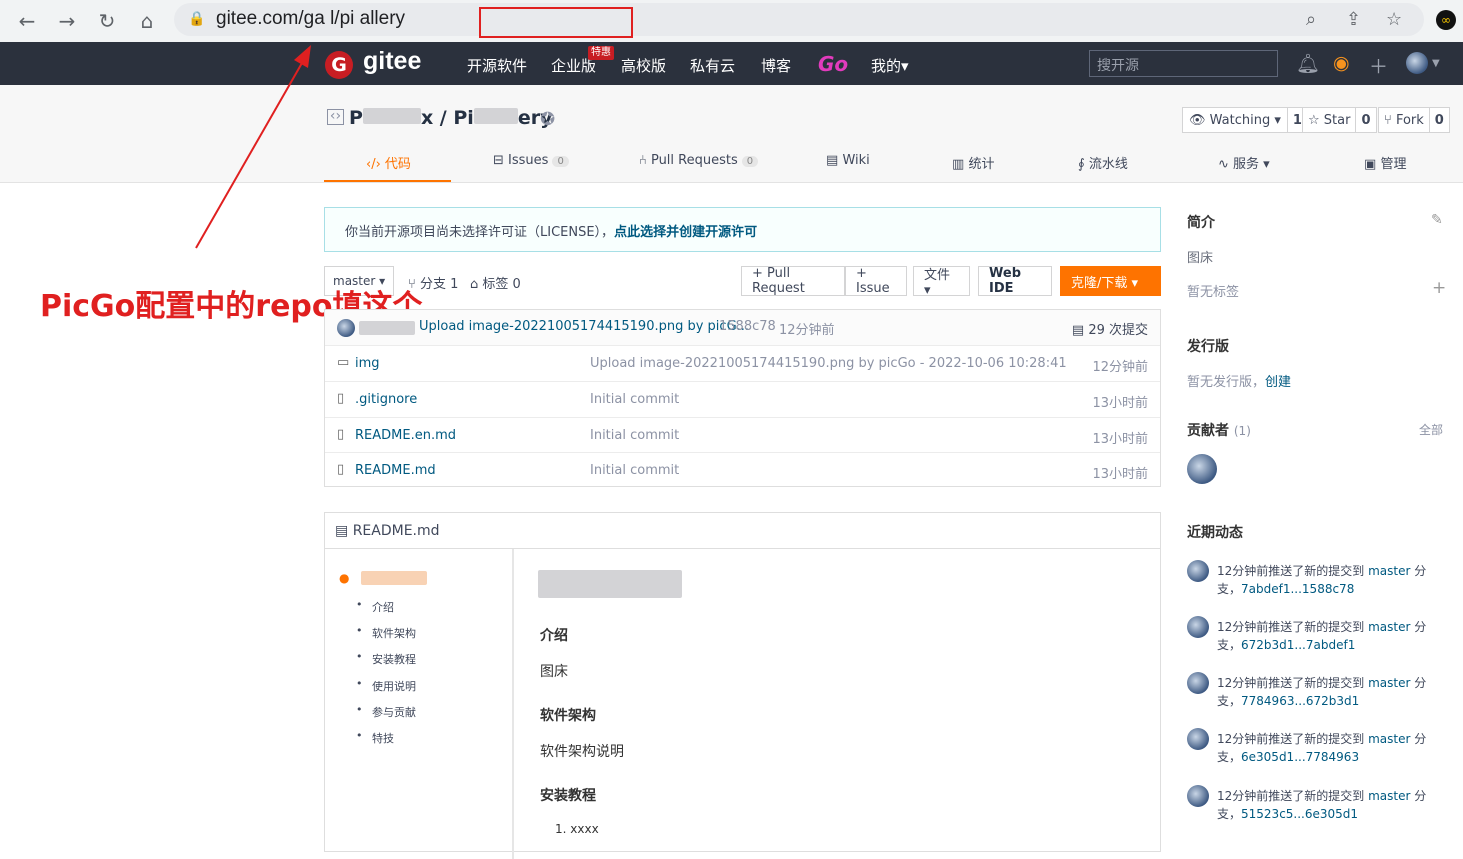  I want to click on bookmark-star-icon: ☆, so click(1394, 19).